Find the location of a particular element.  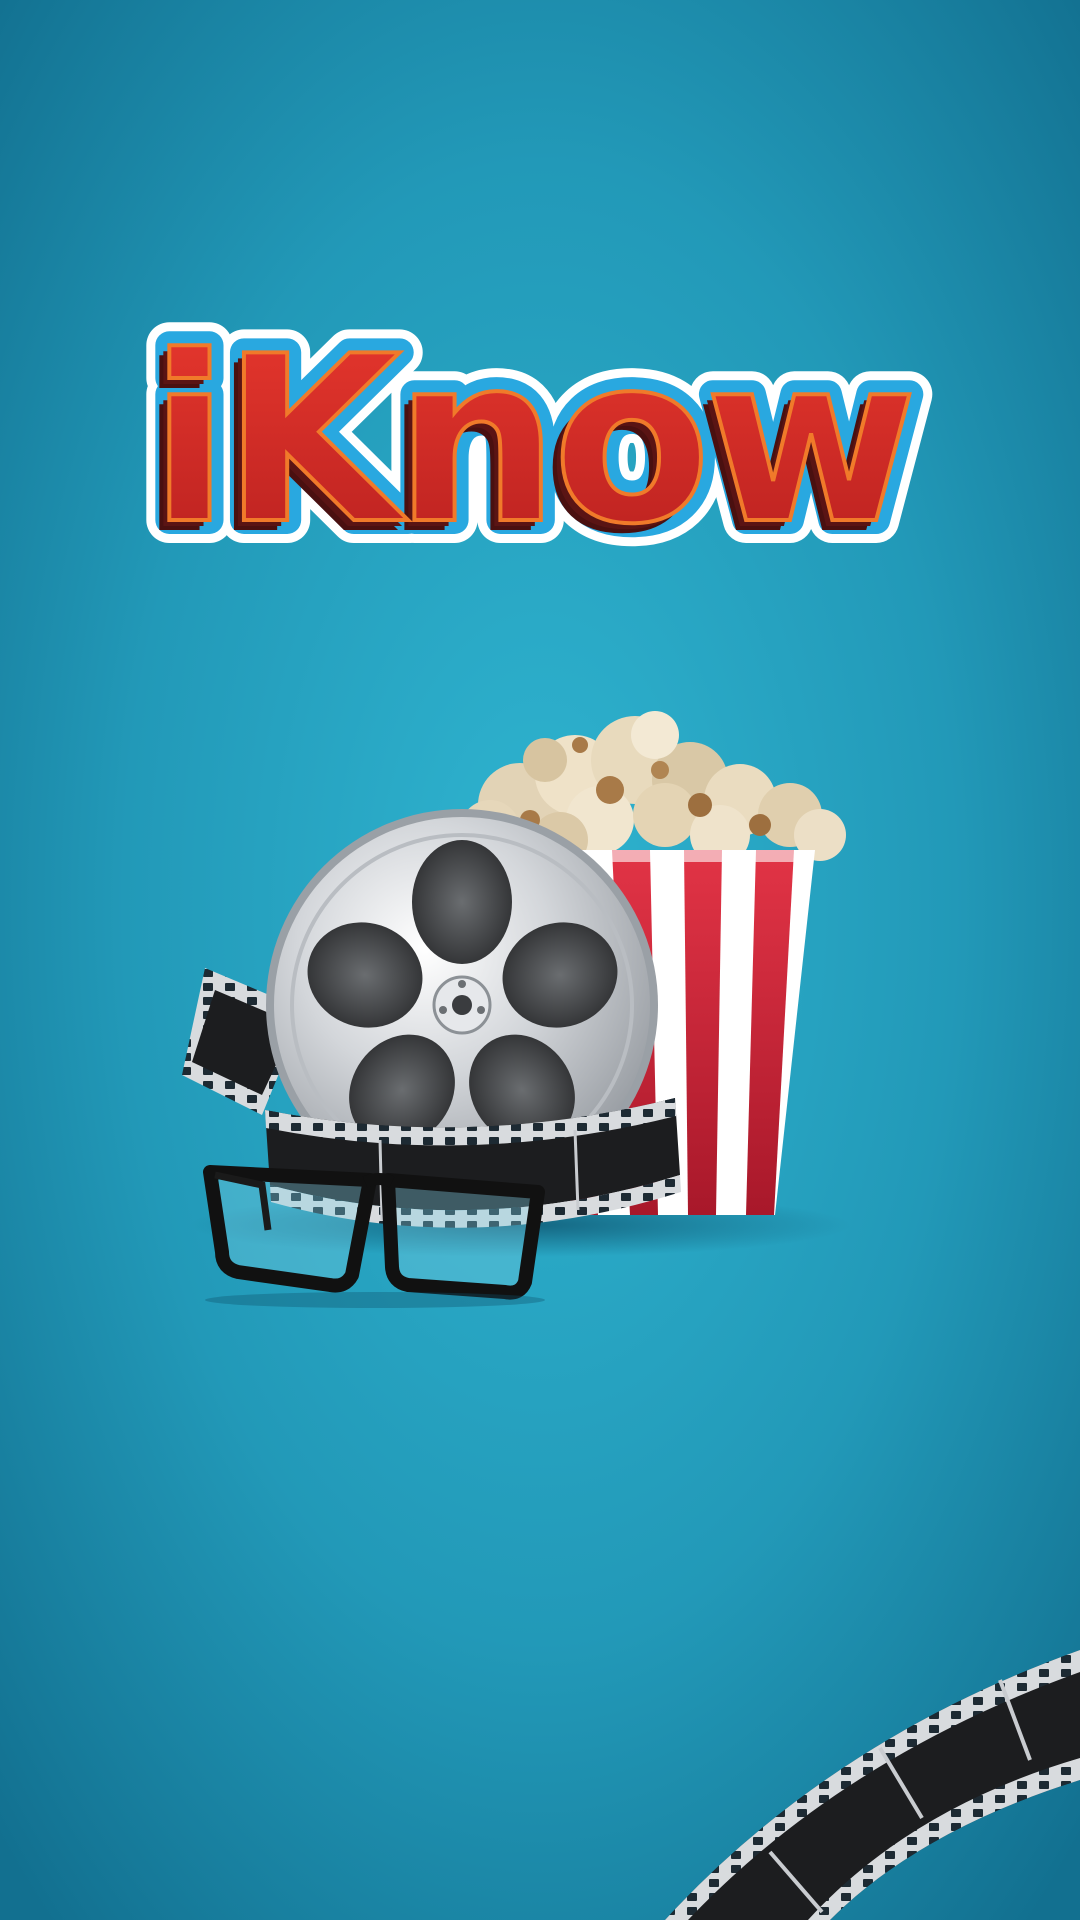

iknow-logo: iKnow iKnow iKnow iKnow iKnow is located at coordinates (533, 441).